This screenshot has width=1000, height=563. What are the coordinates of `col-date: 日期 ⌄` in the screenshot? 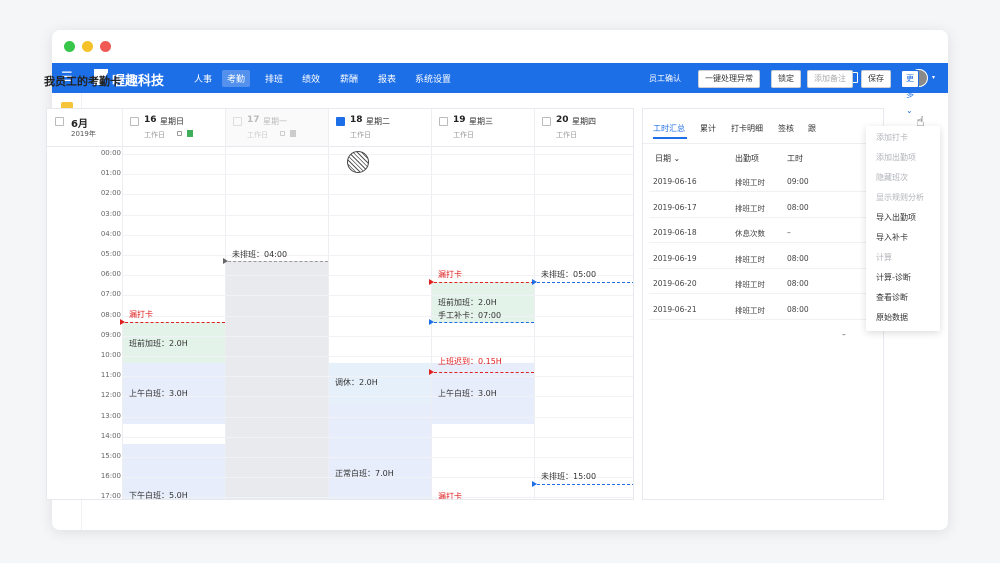 It's located at (667, 158).